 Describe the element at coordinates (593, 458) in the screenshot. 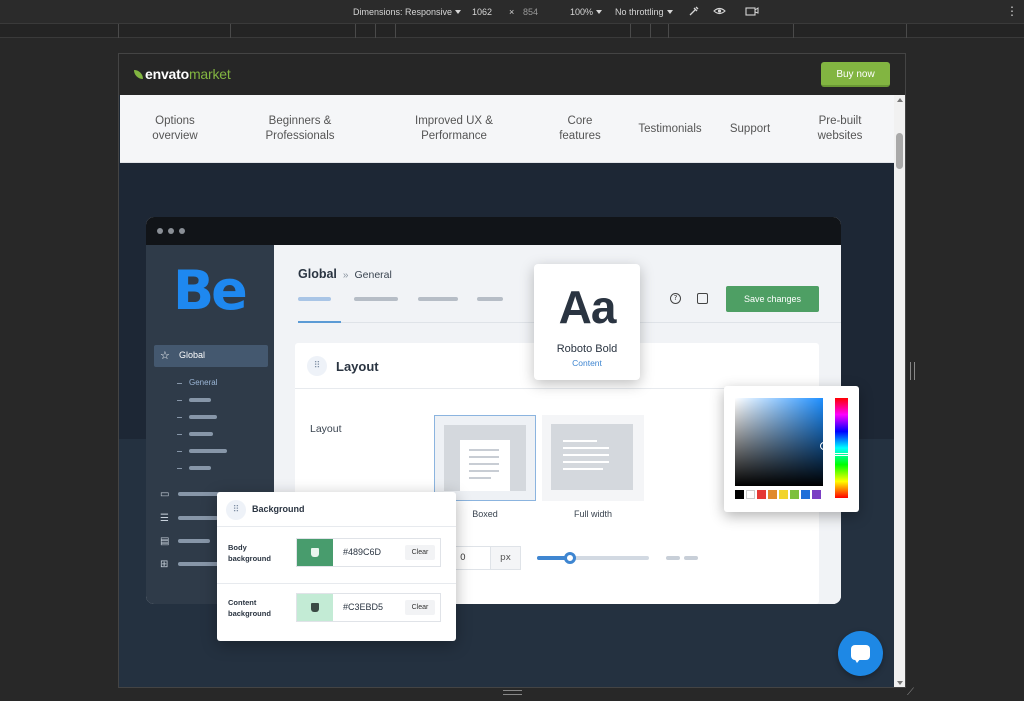

I see `layout-option-full-width` at that location.